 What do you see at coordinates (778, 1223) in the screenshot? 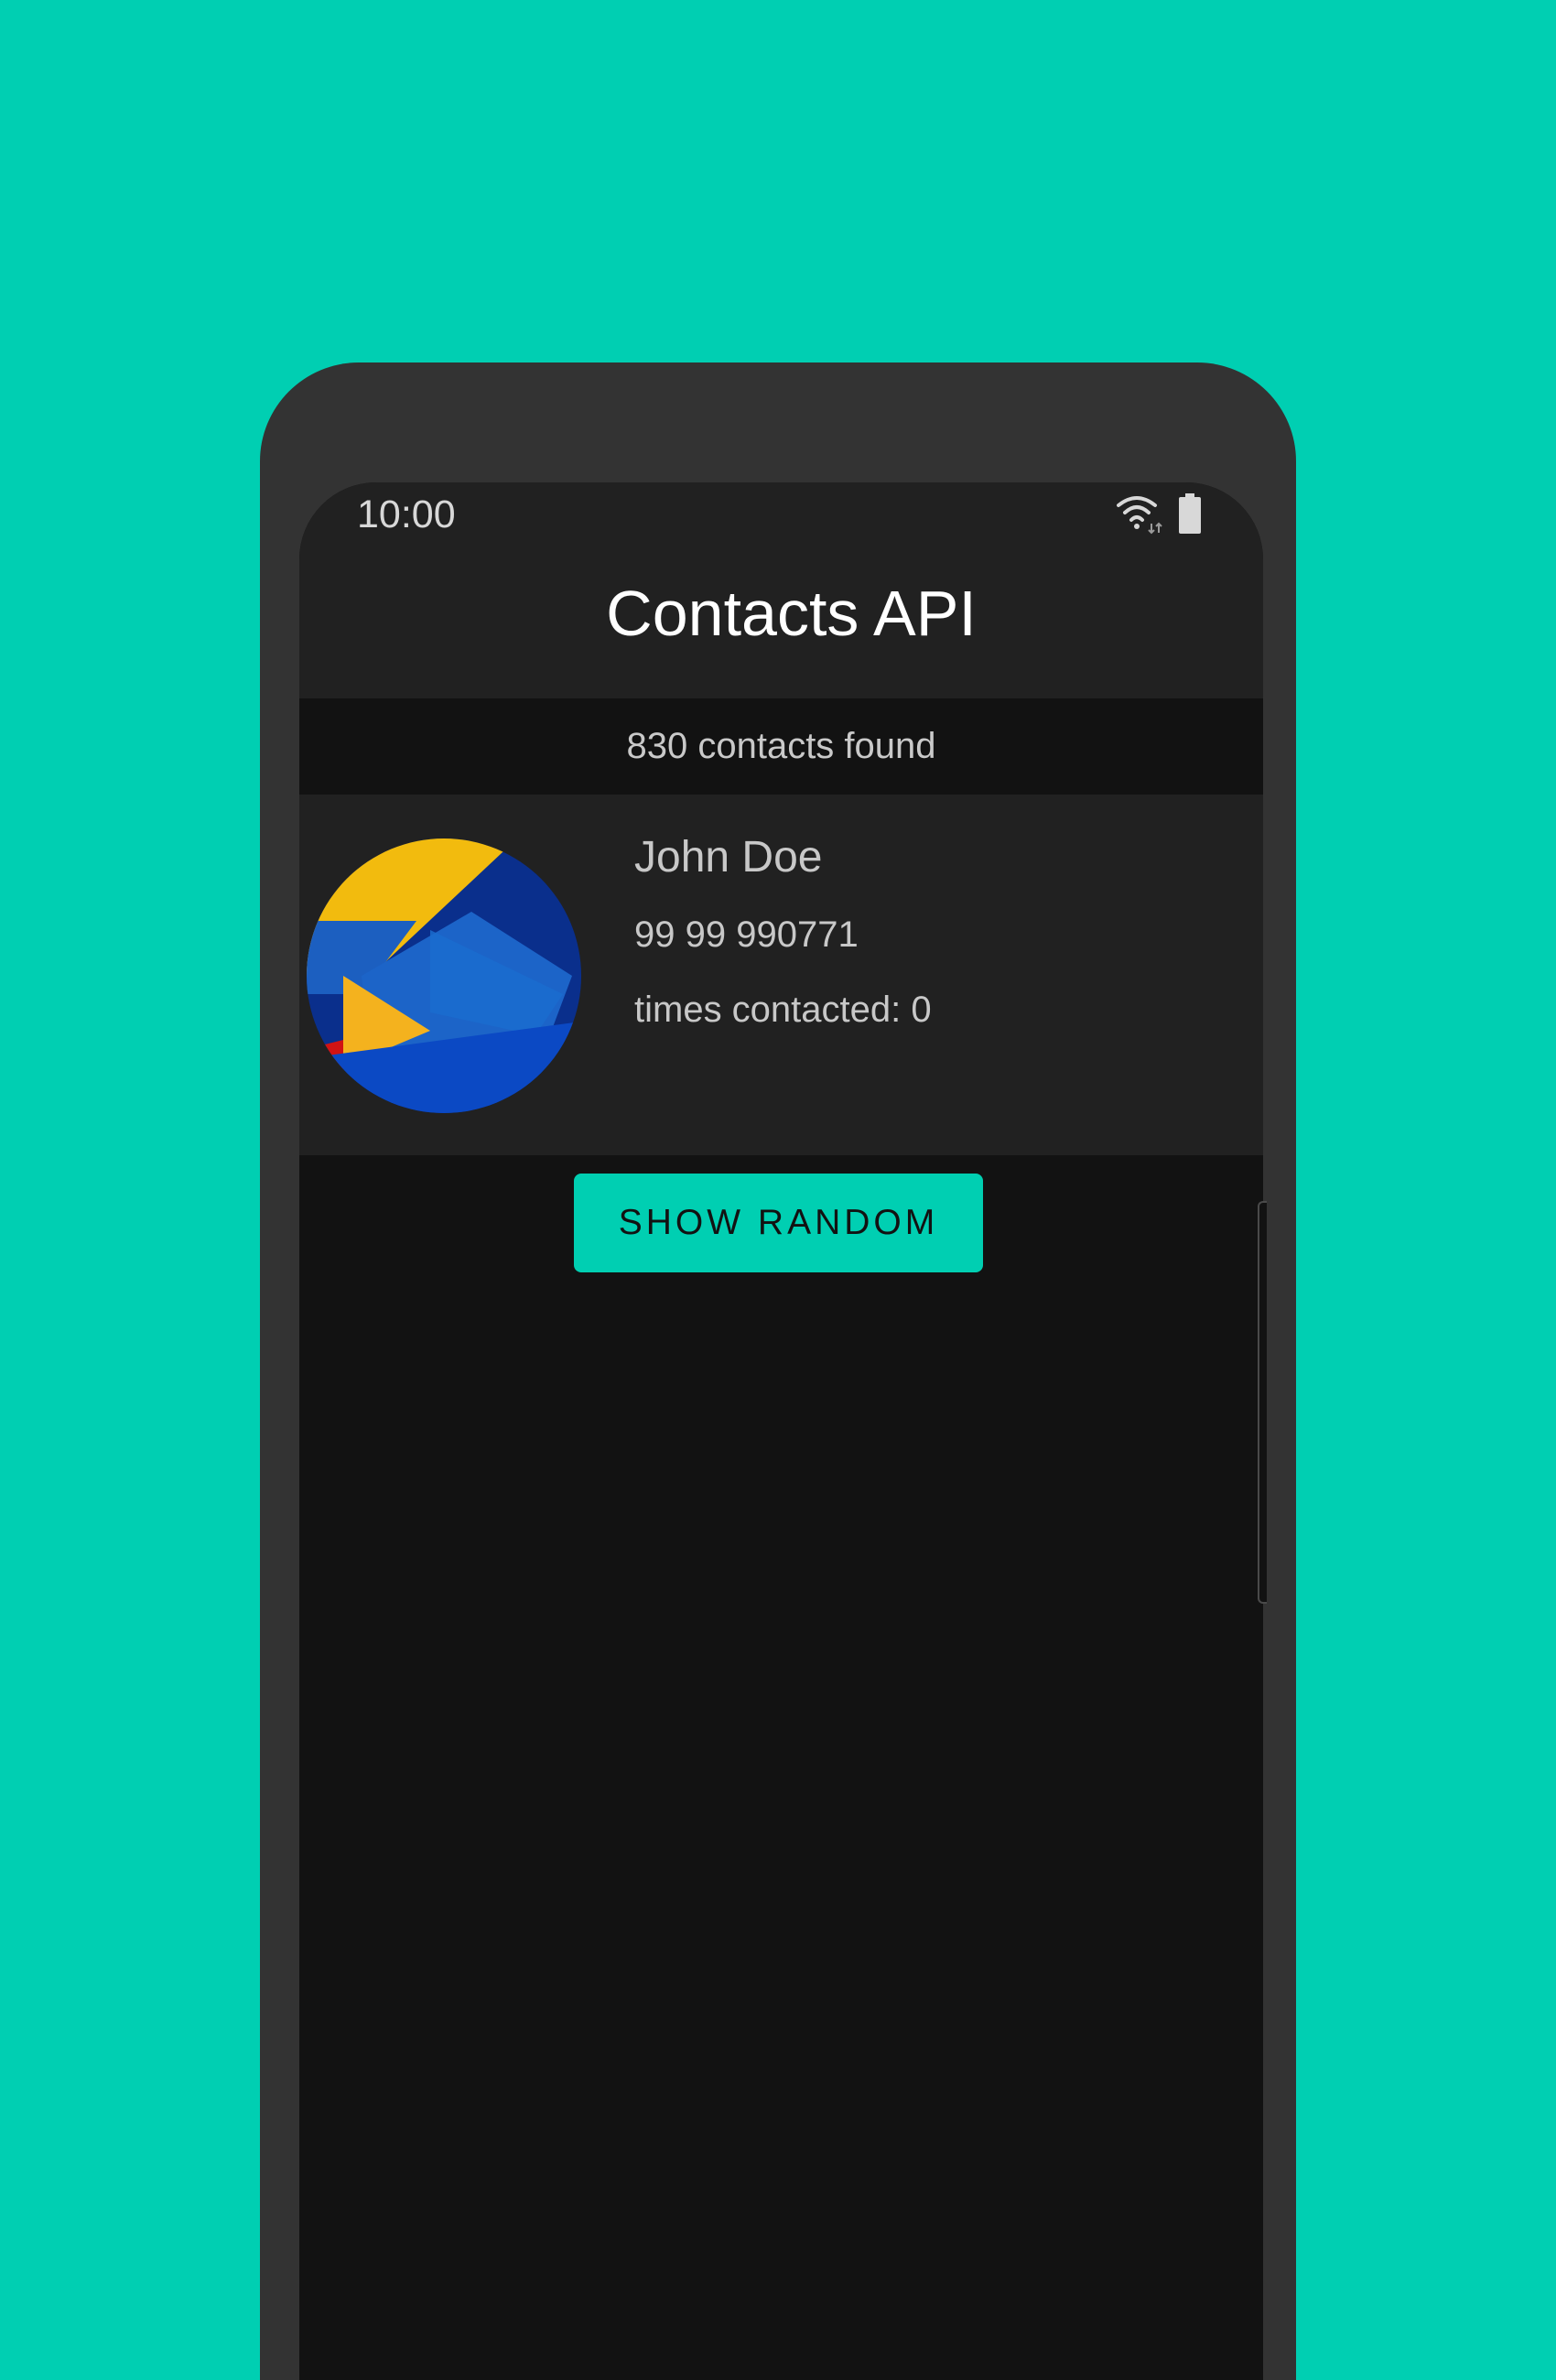
I see `show-random-button: SHOW RANDOM` at bounding box center [778, 1223].